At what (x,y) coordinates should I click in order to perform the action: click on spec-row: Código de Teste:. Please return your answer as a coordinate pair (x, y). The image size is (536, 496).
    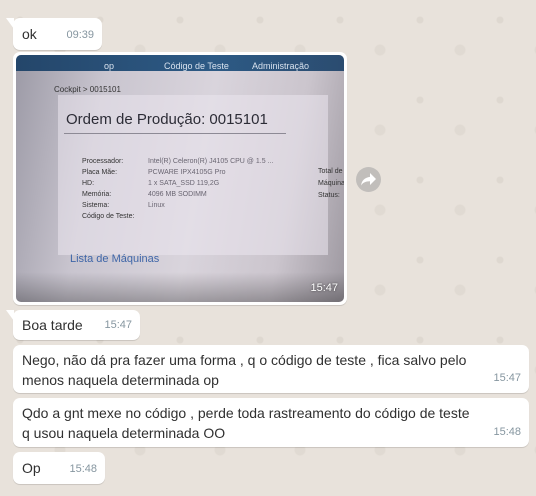
    Looking at the image, I should click on (108, 216).